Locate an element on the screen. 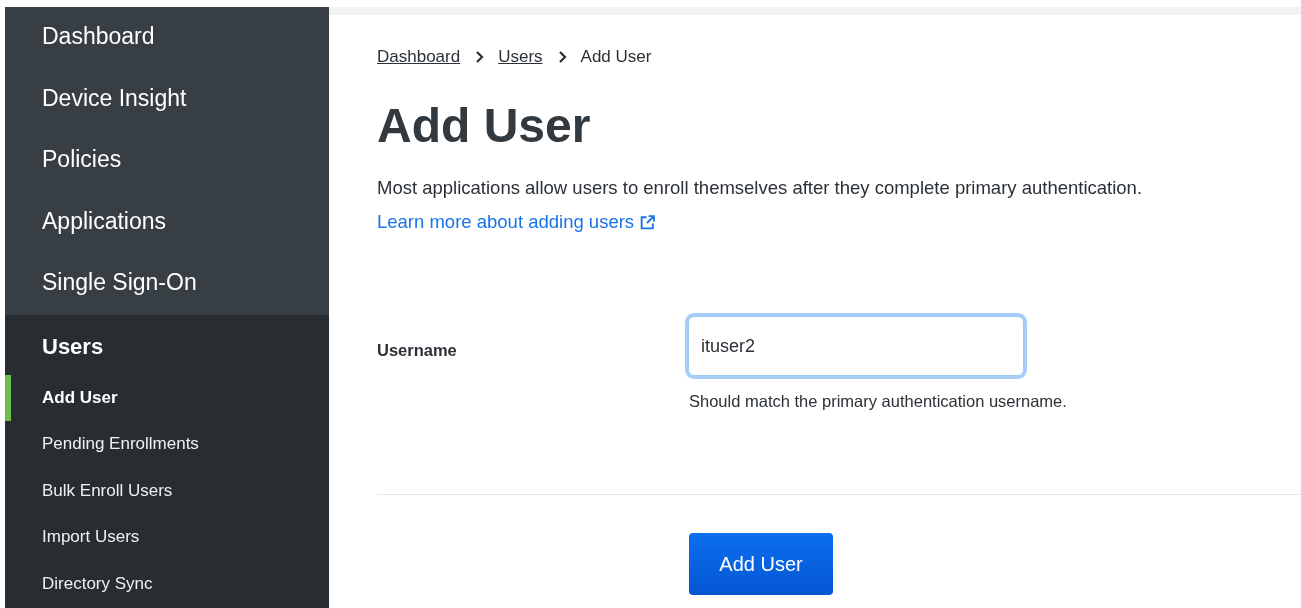 The image size is (1301, 608). page-title: Add User is located at coordinates (484, 126).